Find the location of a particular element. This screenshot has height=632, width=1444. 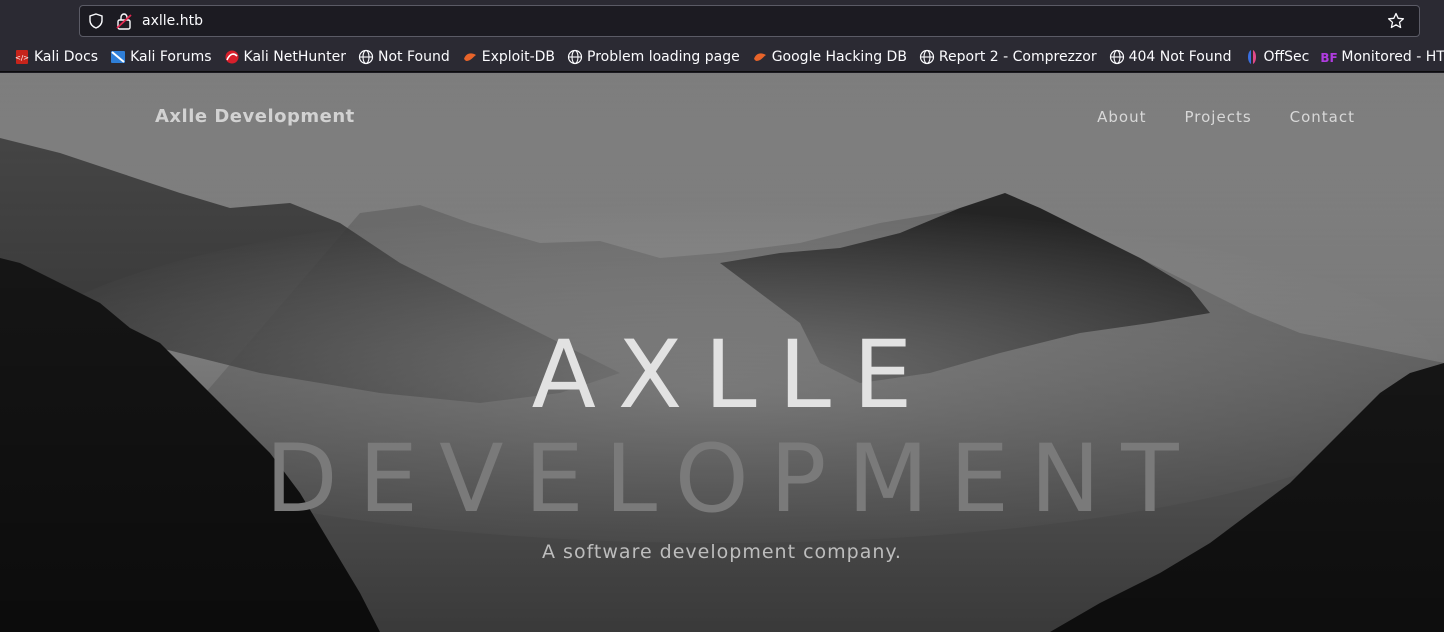

nav-contact-link: Contact is located at coordinates (1322, 117).